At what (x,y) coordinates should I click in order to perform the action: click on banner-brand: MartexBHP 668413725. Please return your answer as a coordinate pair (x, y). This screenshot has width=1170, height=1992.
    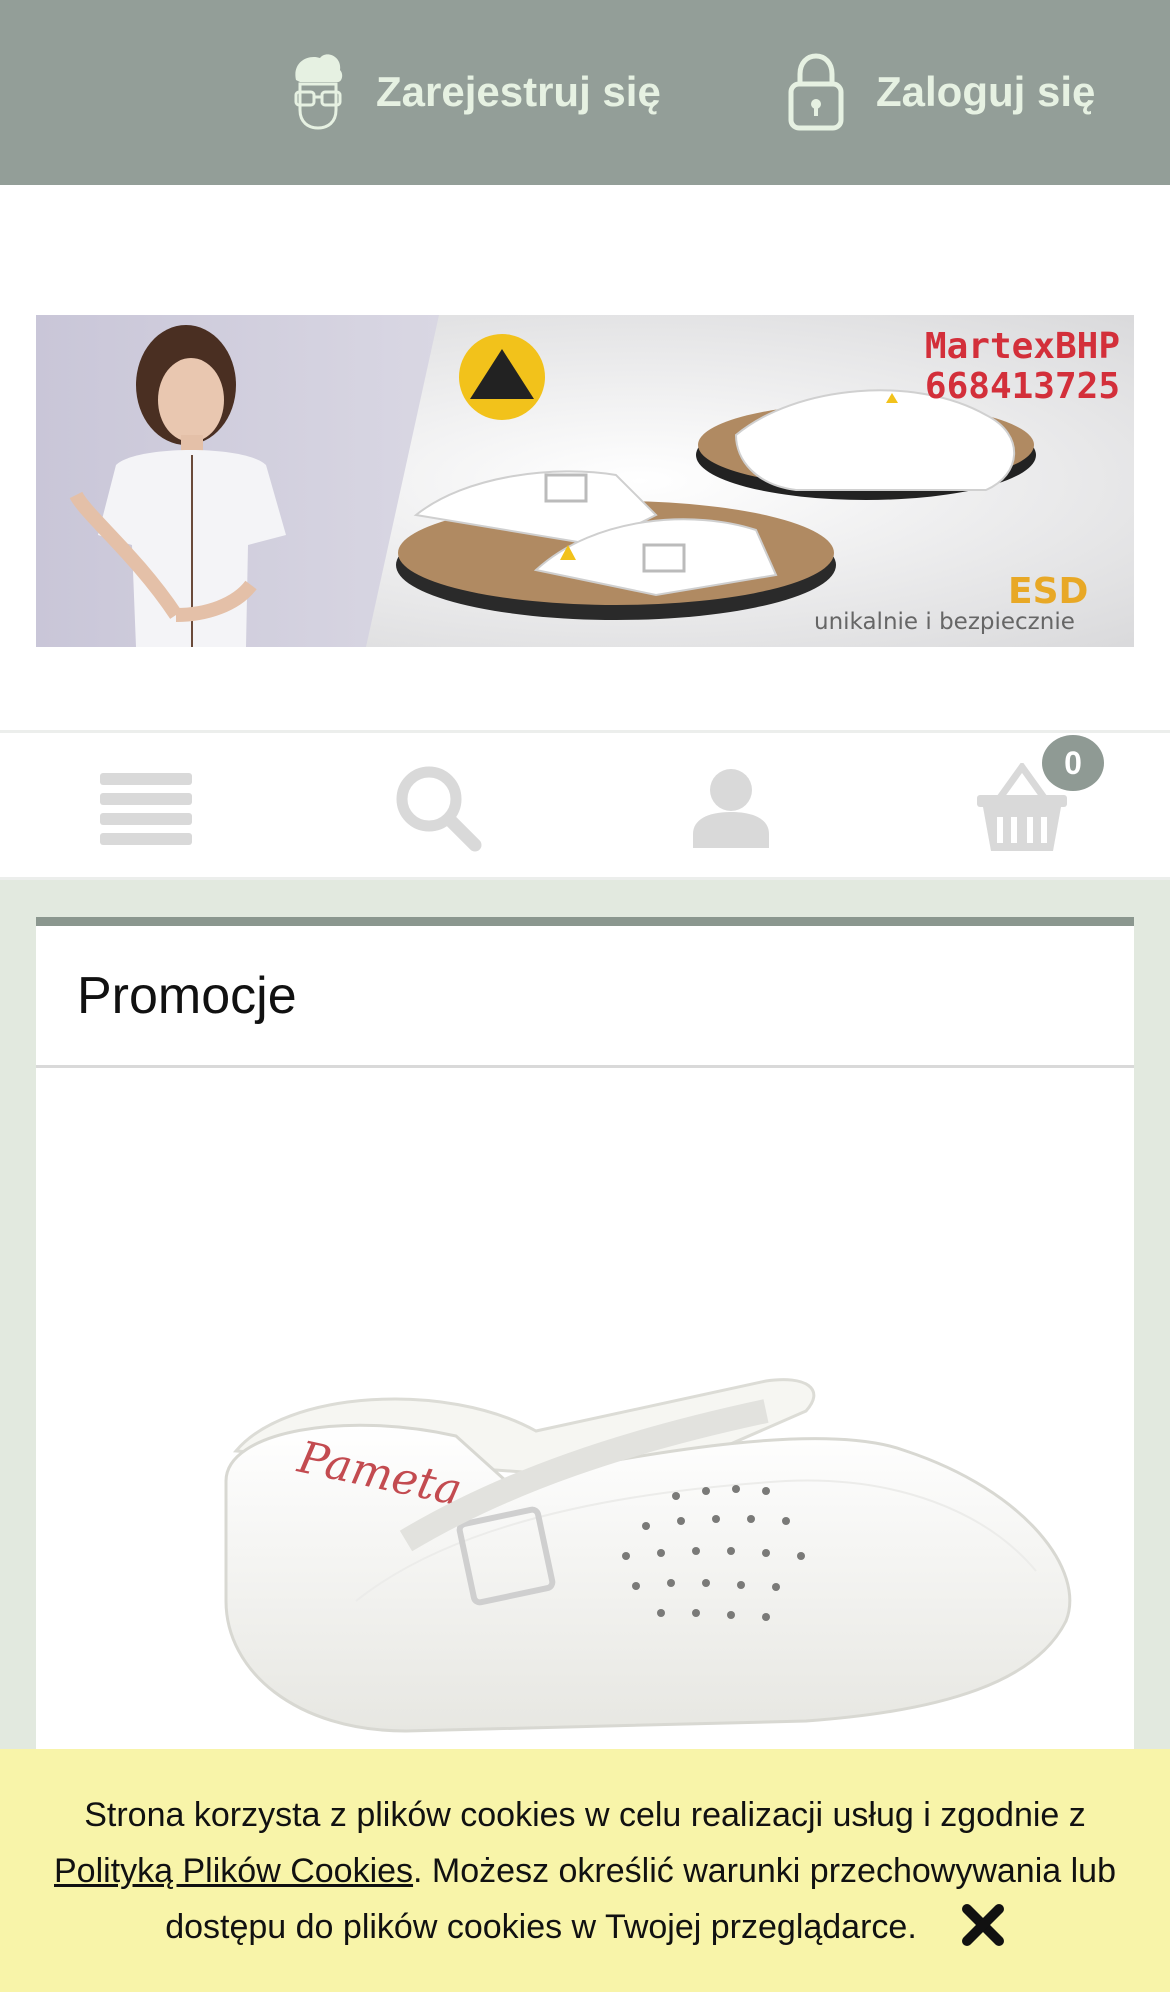
    Looking at the image, I should click on (1022, 367).